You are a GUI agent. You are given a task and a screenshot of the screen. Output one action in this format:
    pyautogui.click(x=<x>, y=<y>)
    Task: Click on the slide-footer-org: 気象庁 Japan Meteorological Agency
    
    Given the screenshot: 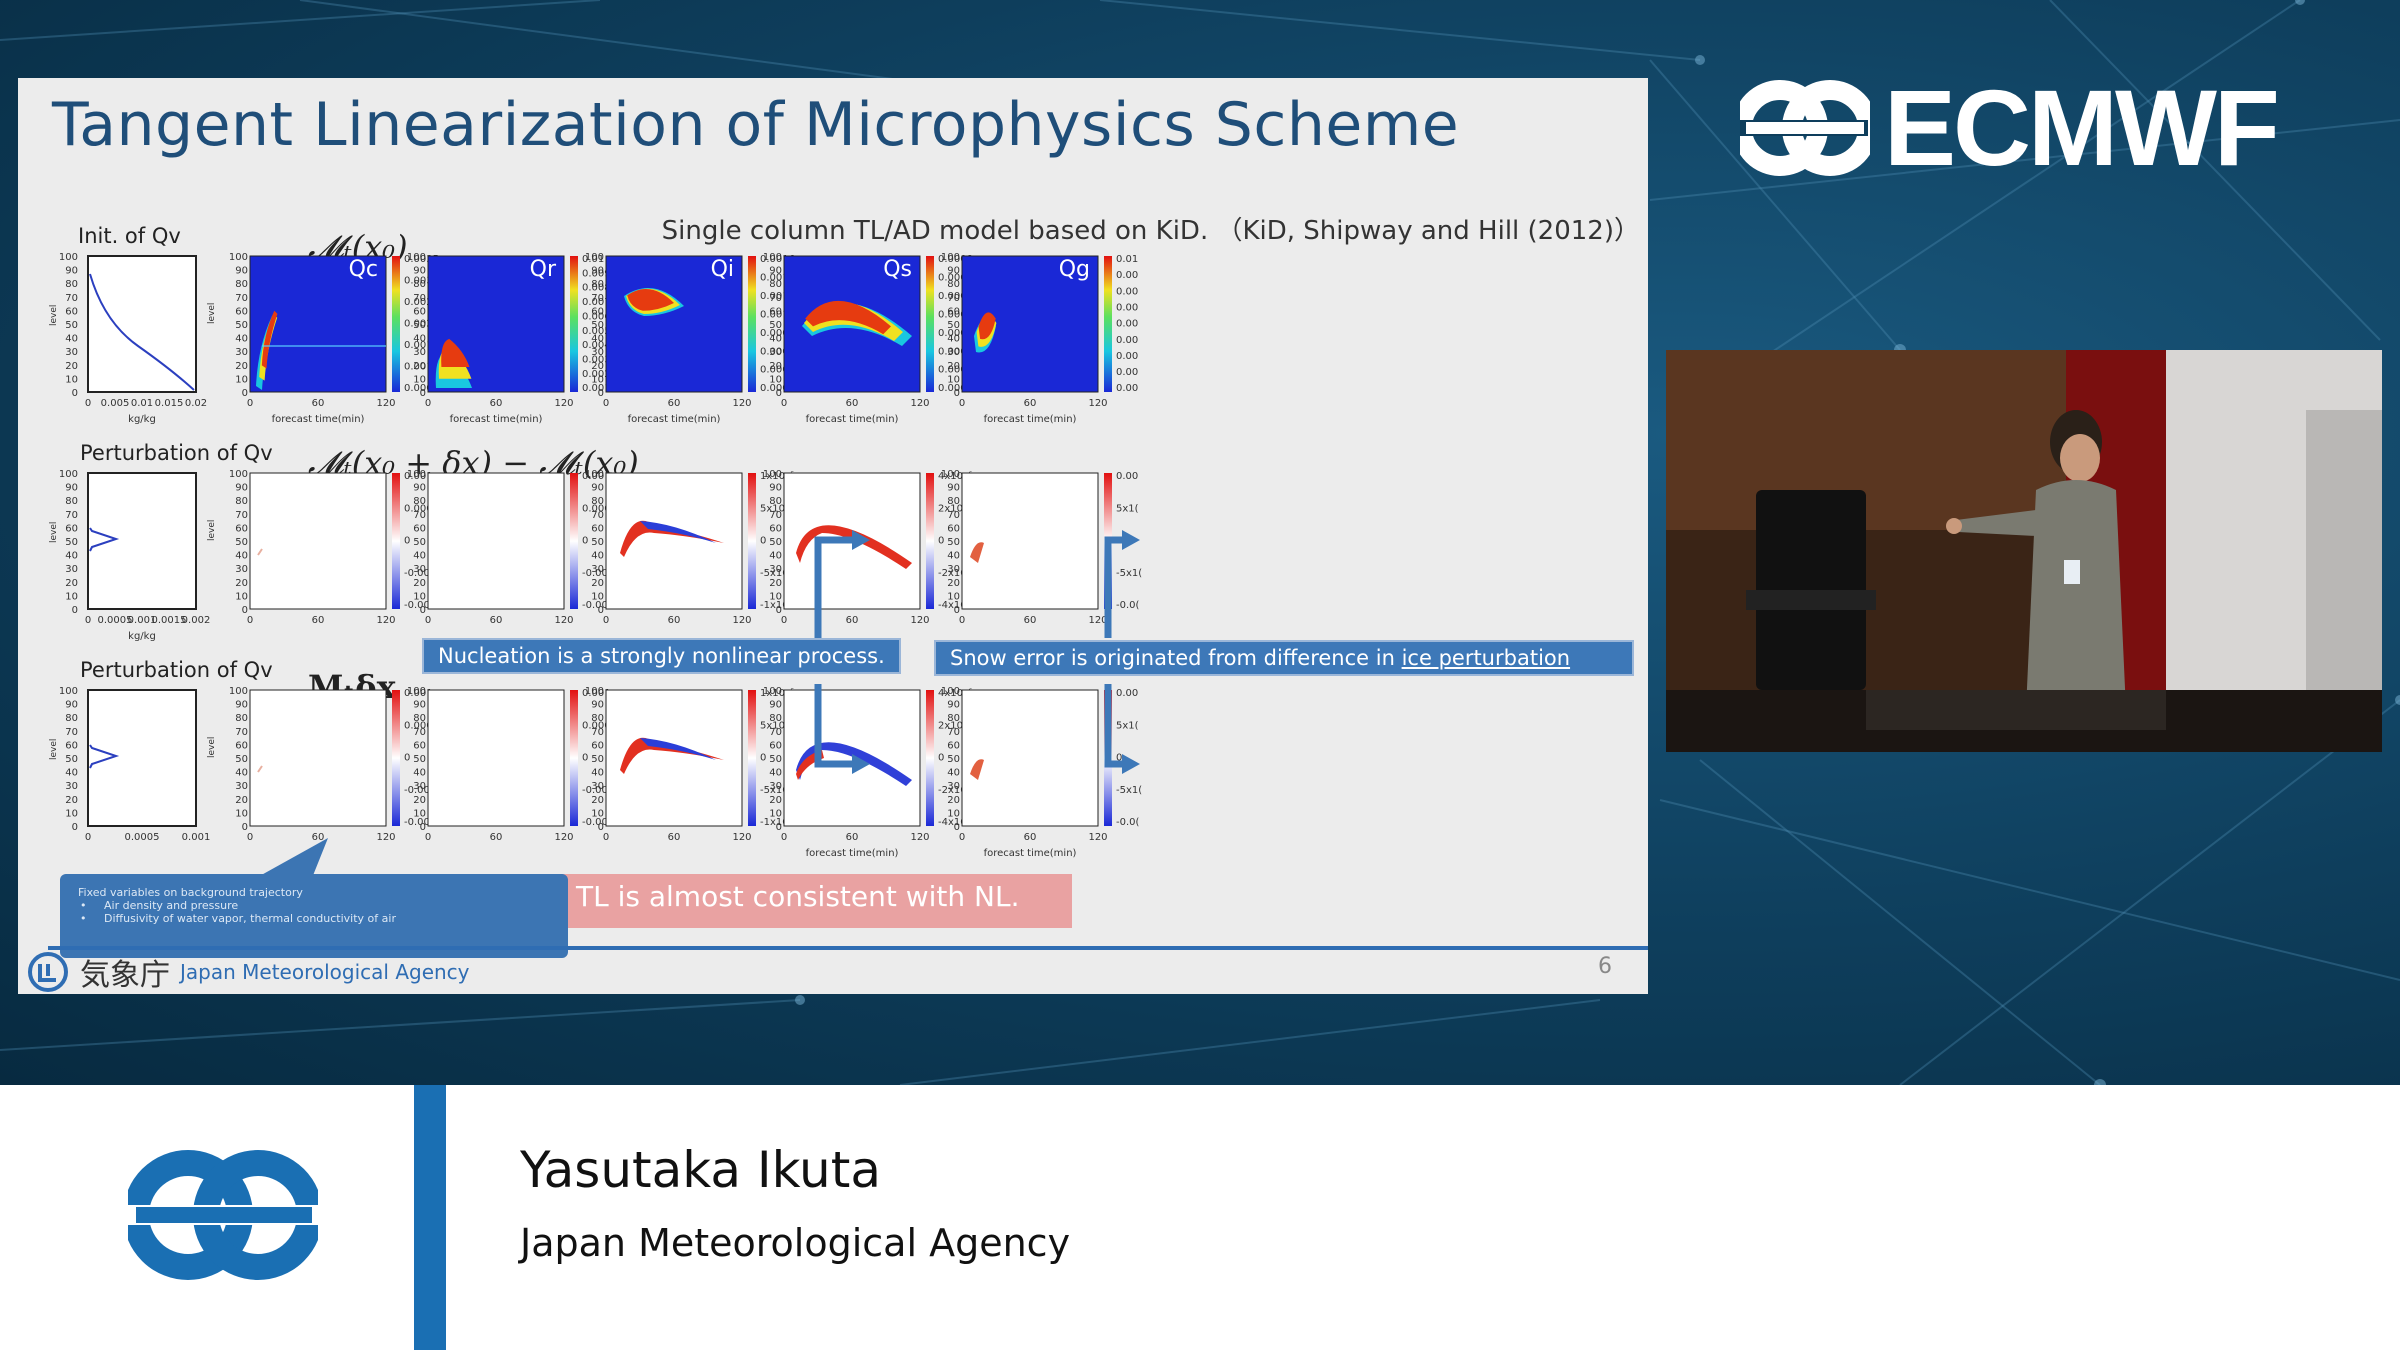 What is the action you would take?
    pyautogui.click(x=248, y=972)
    